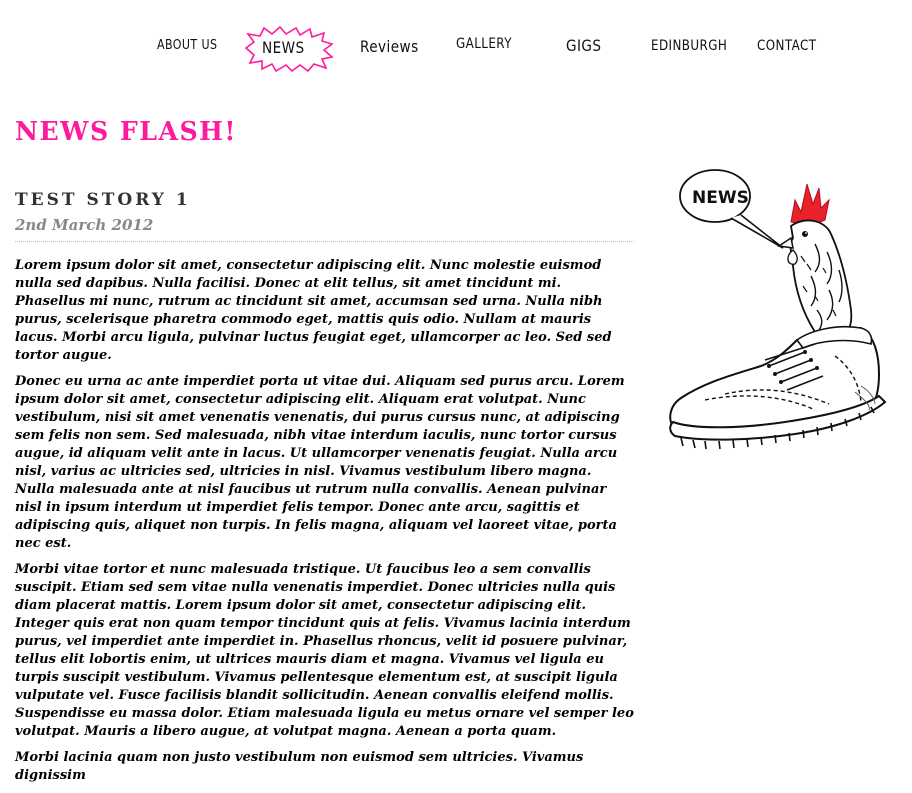 The width and height of the screenshot is (912, 793). What do you see at coordinates (786, 46) in the screenshot?
I see `nav-contact: Contact` at bounding box center [786, 46].